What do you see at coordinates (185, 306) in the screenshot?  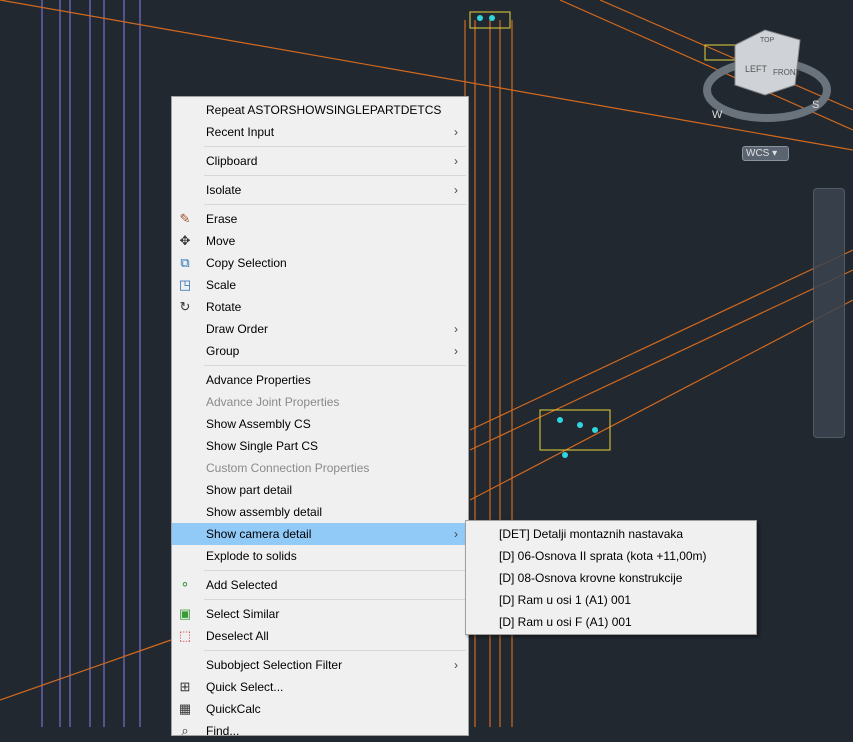 I see `rotate-icon: ↻` at bounding box center [185, 306].